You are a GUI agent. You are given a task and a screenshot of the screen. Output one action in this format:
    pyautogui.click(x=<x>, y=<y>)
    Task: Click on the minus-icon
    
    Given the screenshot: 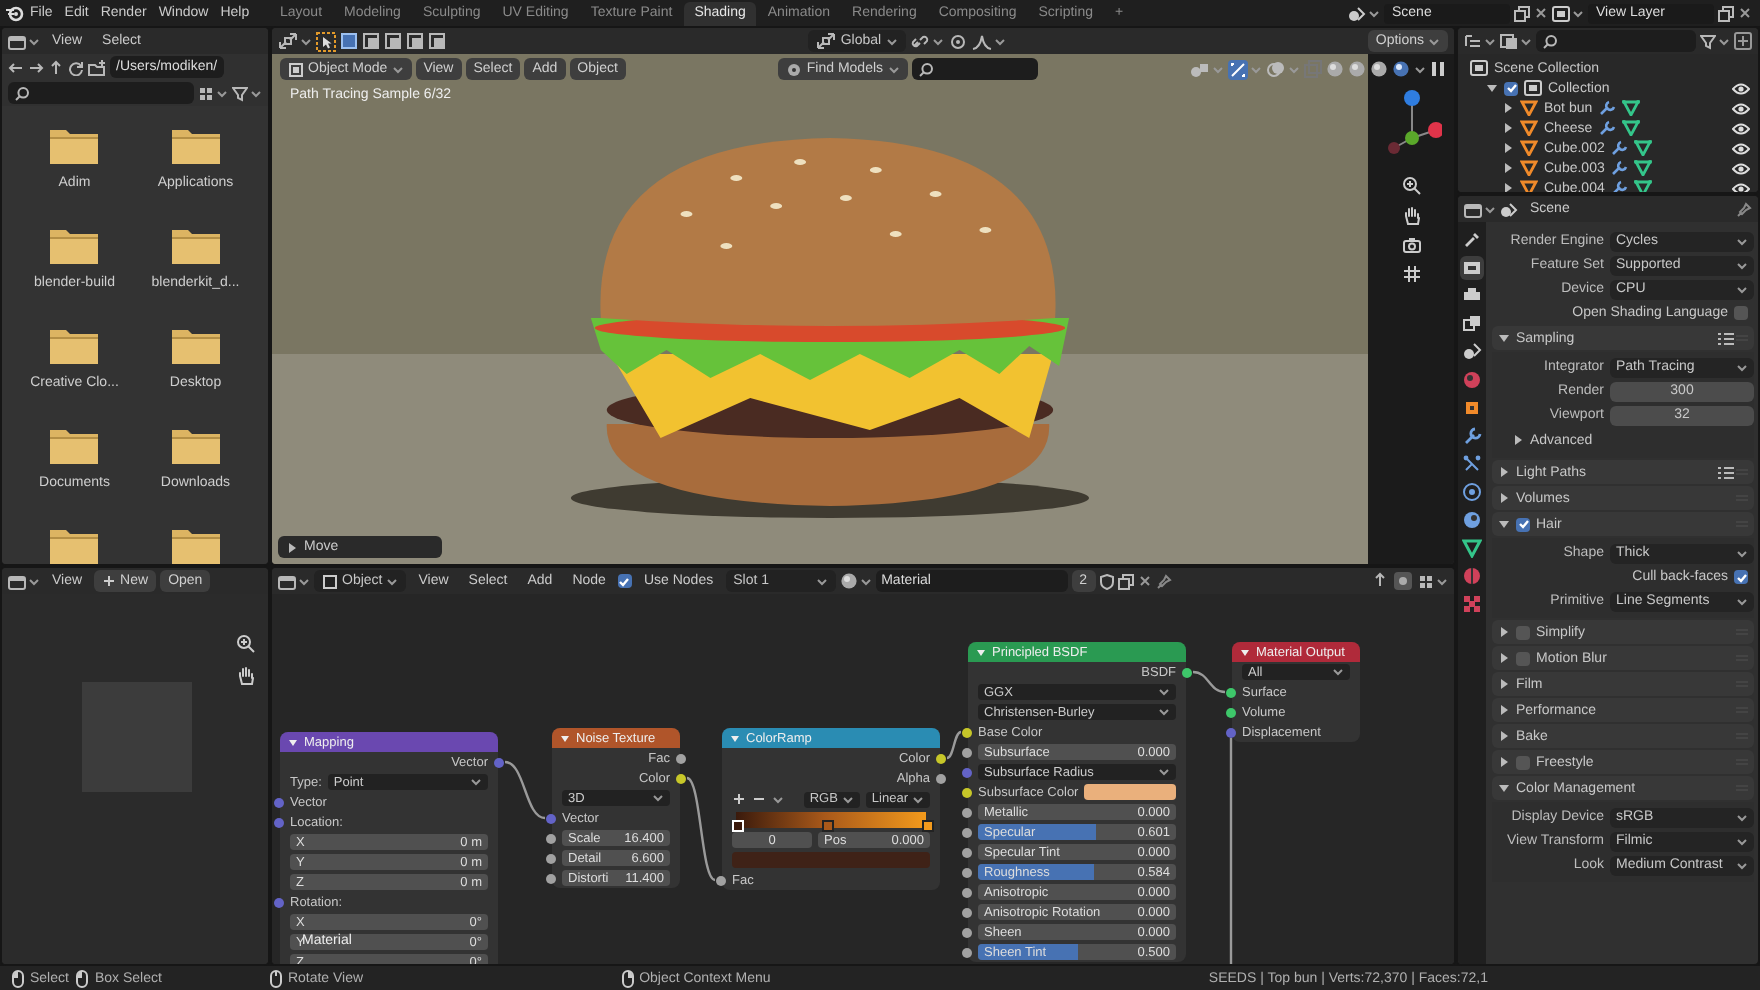 What is the action you would take?
    pyautogui.click(x=759, y=799)
    